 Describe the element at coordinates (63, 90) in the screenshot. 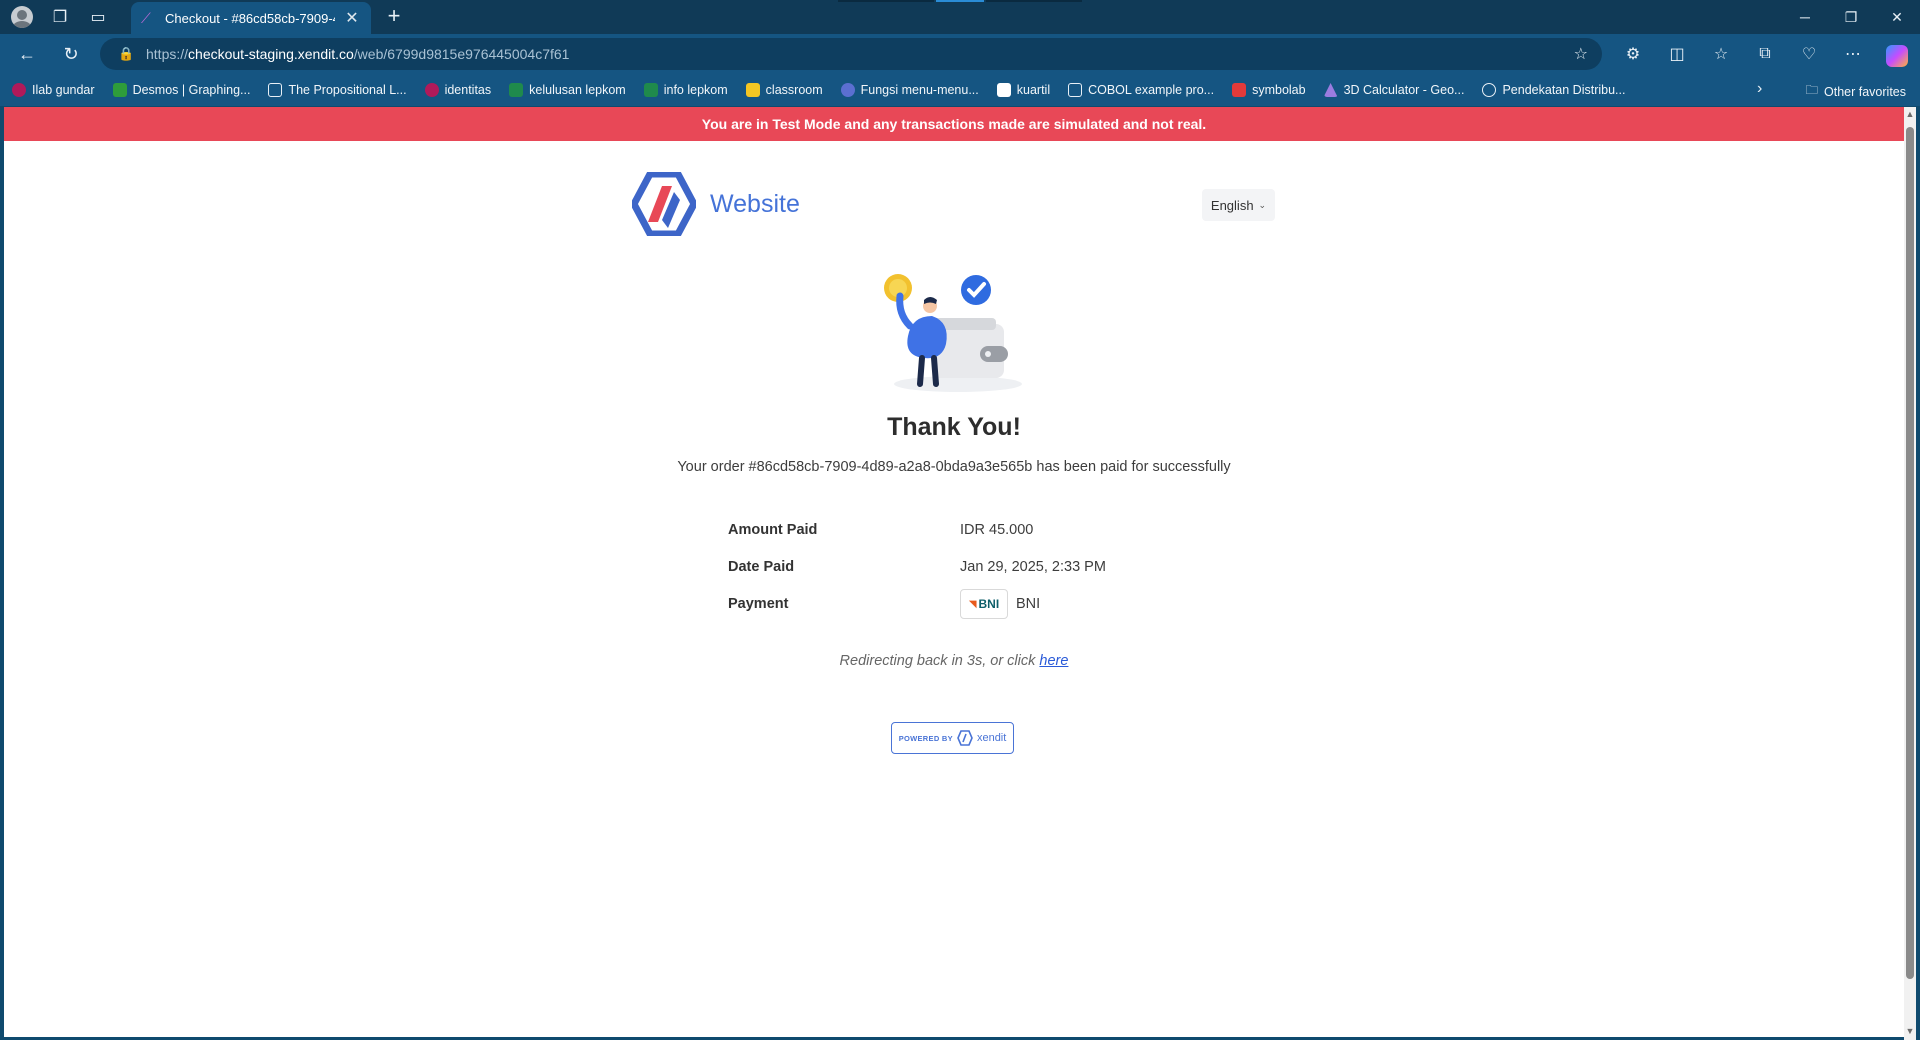

I see `bookmark-label: Ilab gundar` at that location.